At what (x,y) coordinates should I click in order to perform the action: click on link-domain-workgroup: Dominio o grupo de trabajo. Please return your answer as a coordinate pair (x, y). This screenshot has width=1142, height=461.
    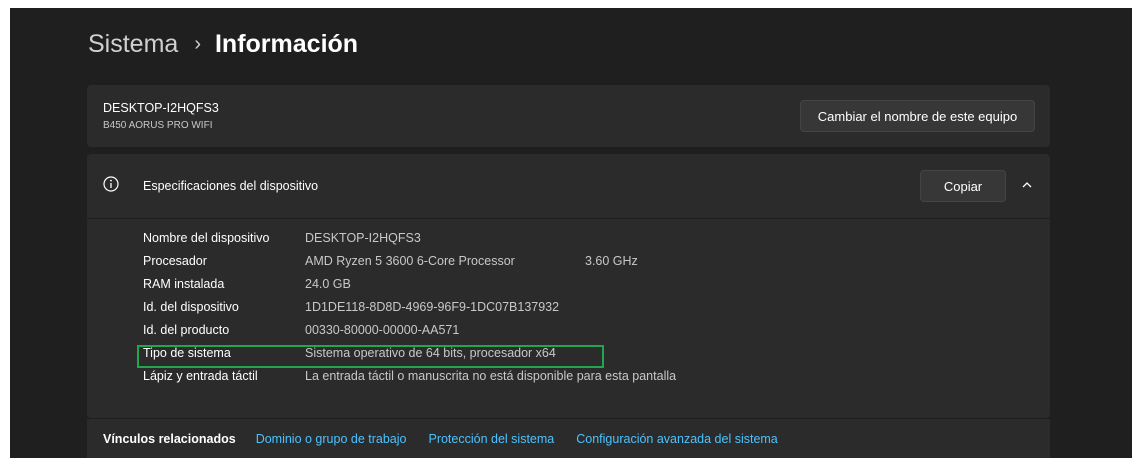
    Looking at the image, I should click on (331, 439).